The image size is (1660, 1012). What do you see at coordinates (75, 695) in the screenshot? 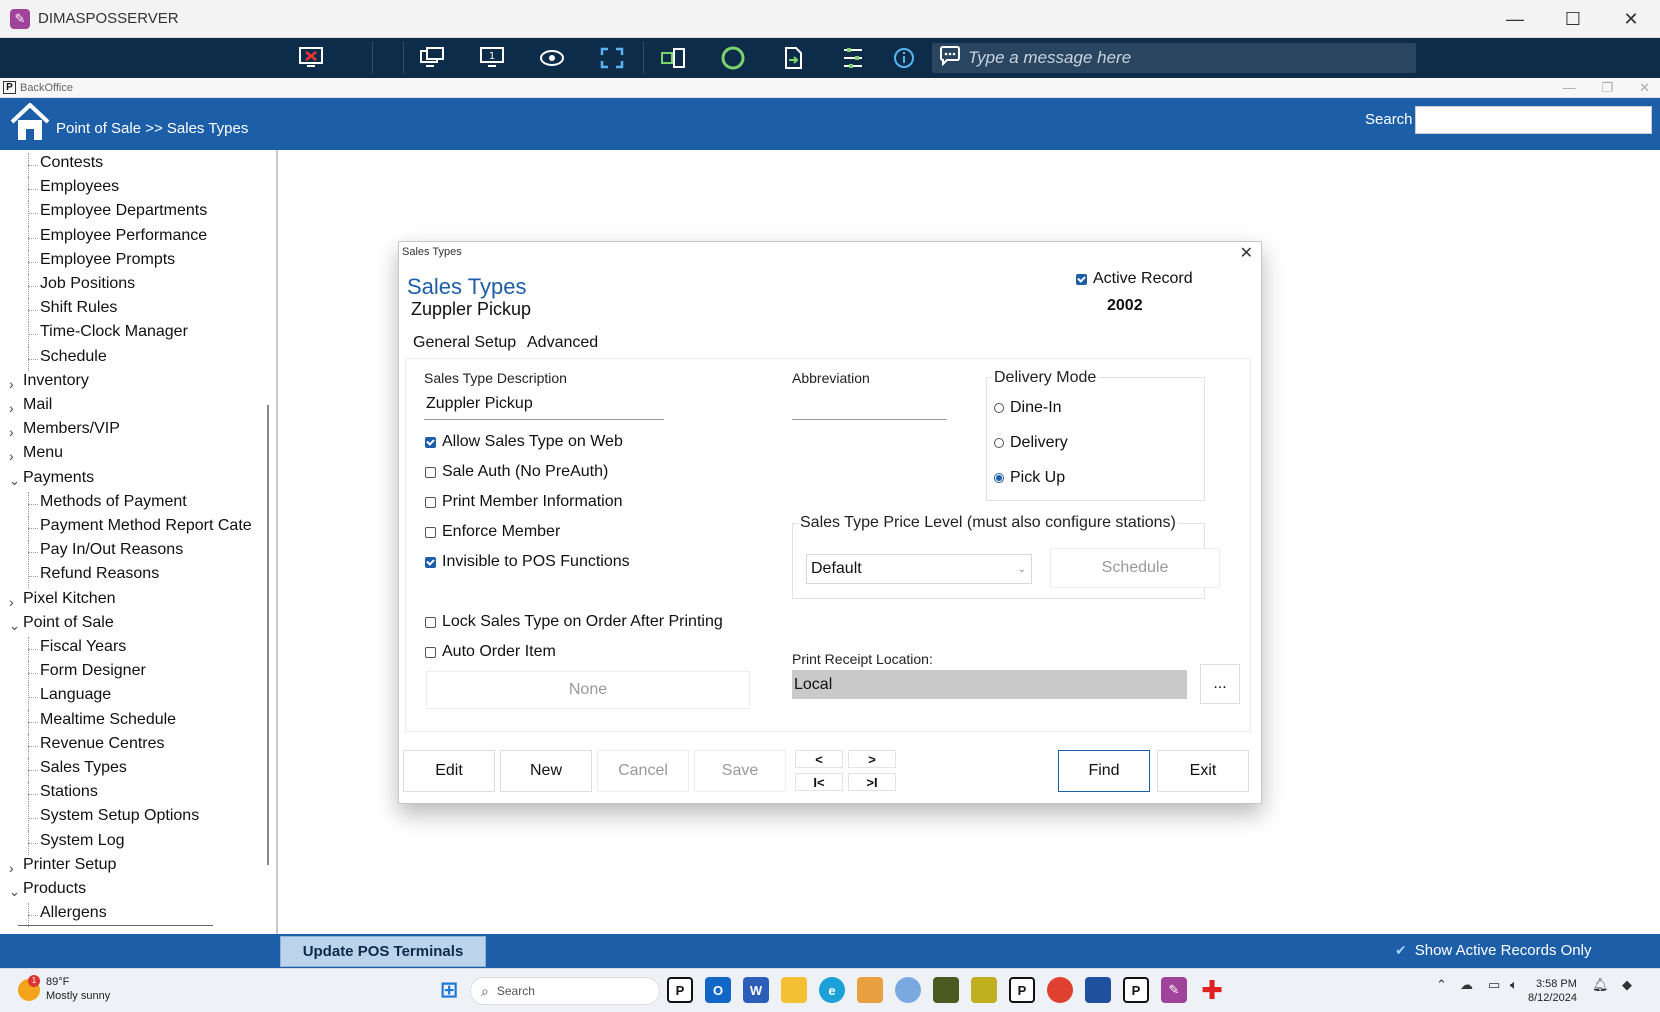
I see `sidebar-item-language: Language` at bounding box center [75, 695].